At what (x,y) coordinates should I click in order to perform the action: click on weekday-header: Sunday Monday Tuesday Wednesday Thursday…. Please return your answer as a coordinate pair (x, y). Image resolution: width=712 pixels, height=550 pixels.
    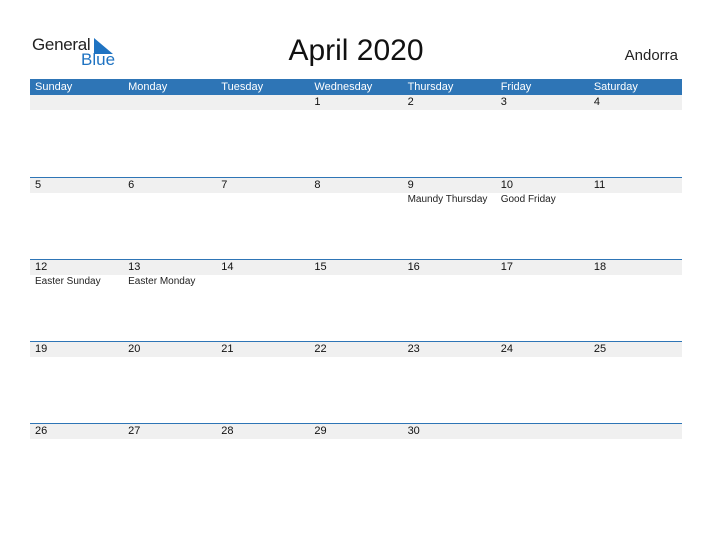
    Looking at the image, I should click on (356, 87).